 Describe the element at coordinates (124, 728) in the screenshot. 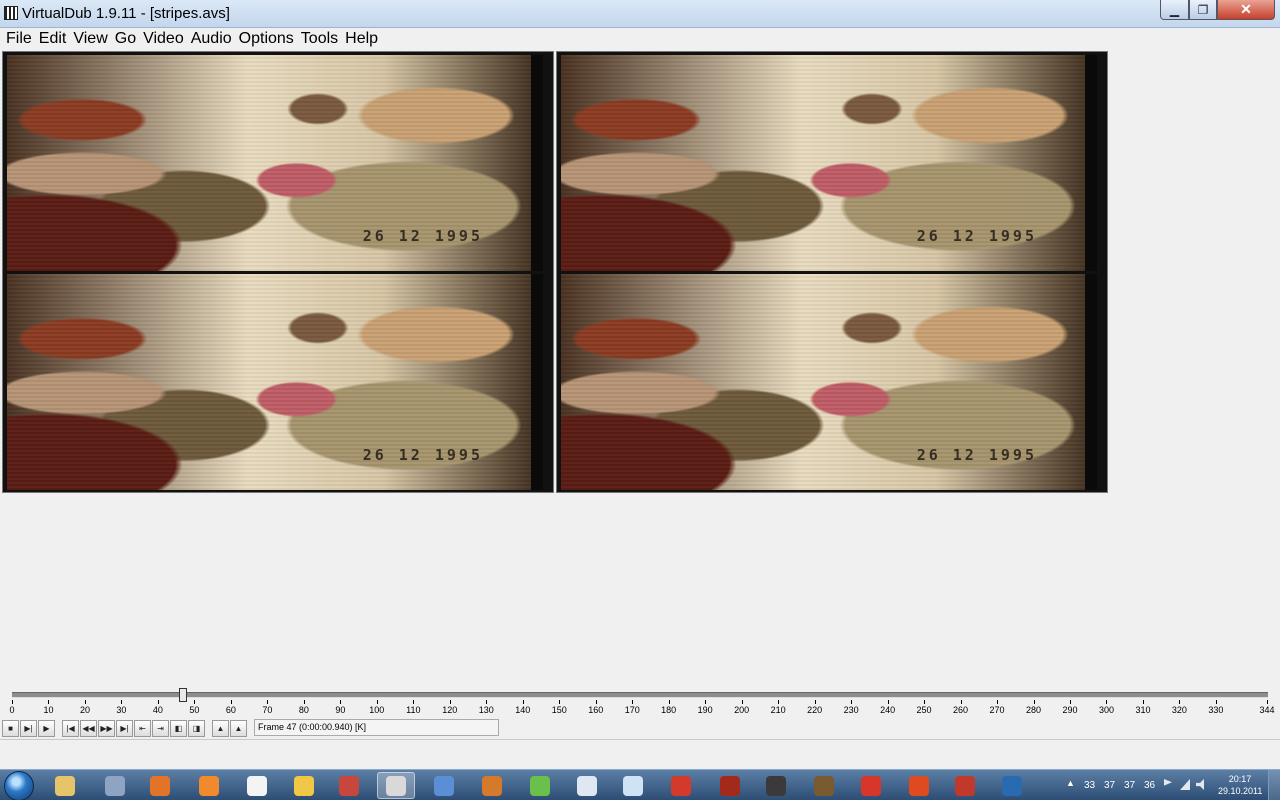

I see `go-end-button: ▶|` at that location.